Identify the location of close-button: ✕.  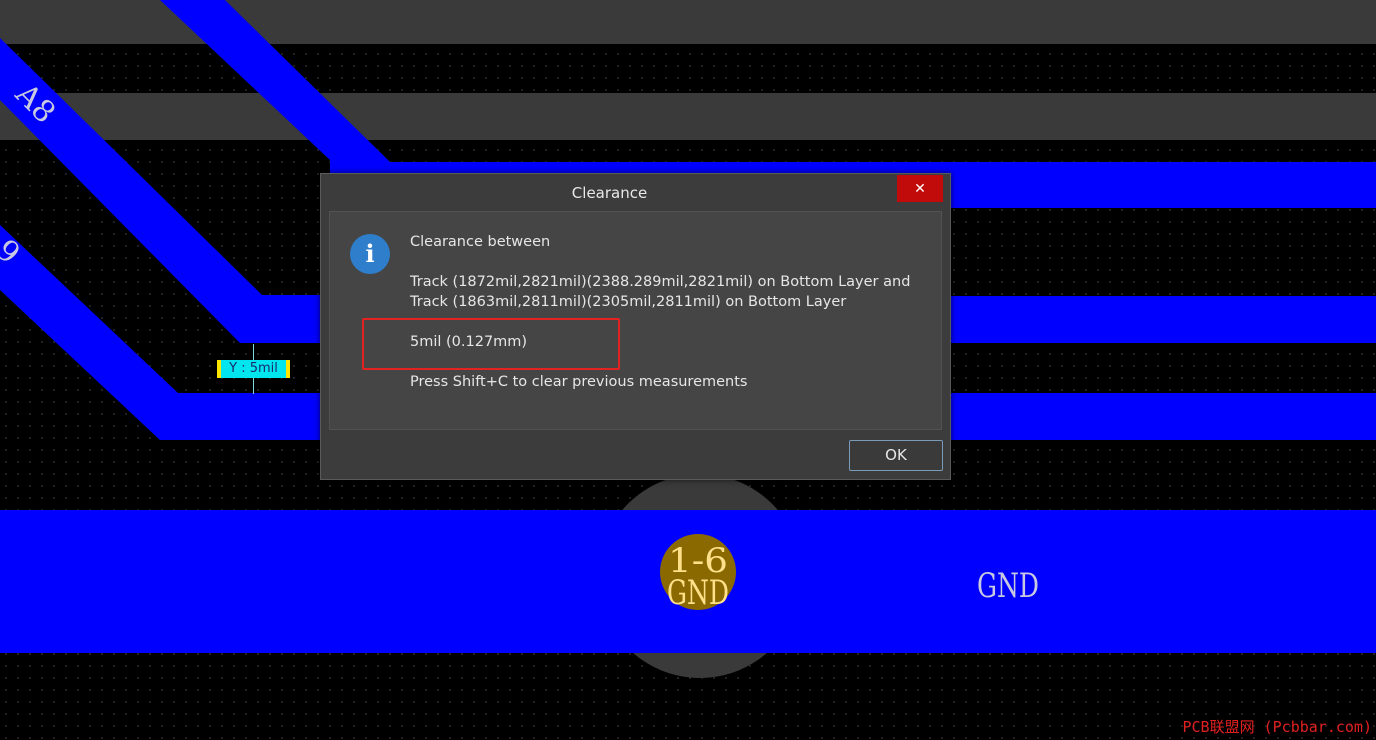
(920, 188).